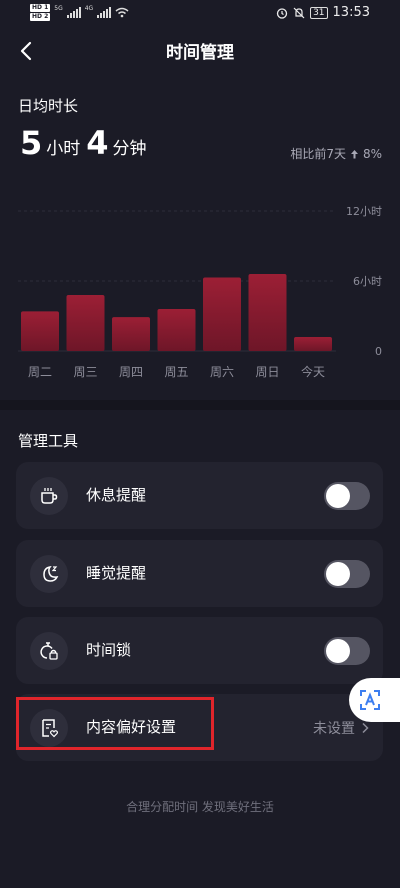 This screenshot has height=888, width=400. I want to click on minutes-unit: 分钟, so click(129, 149).